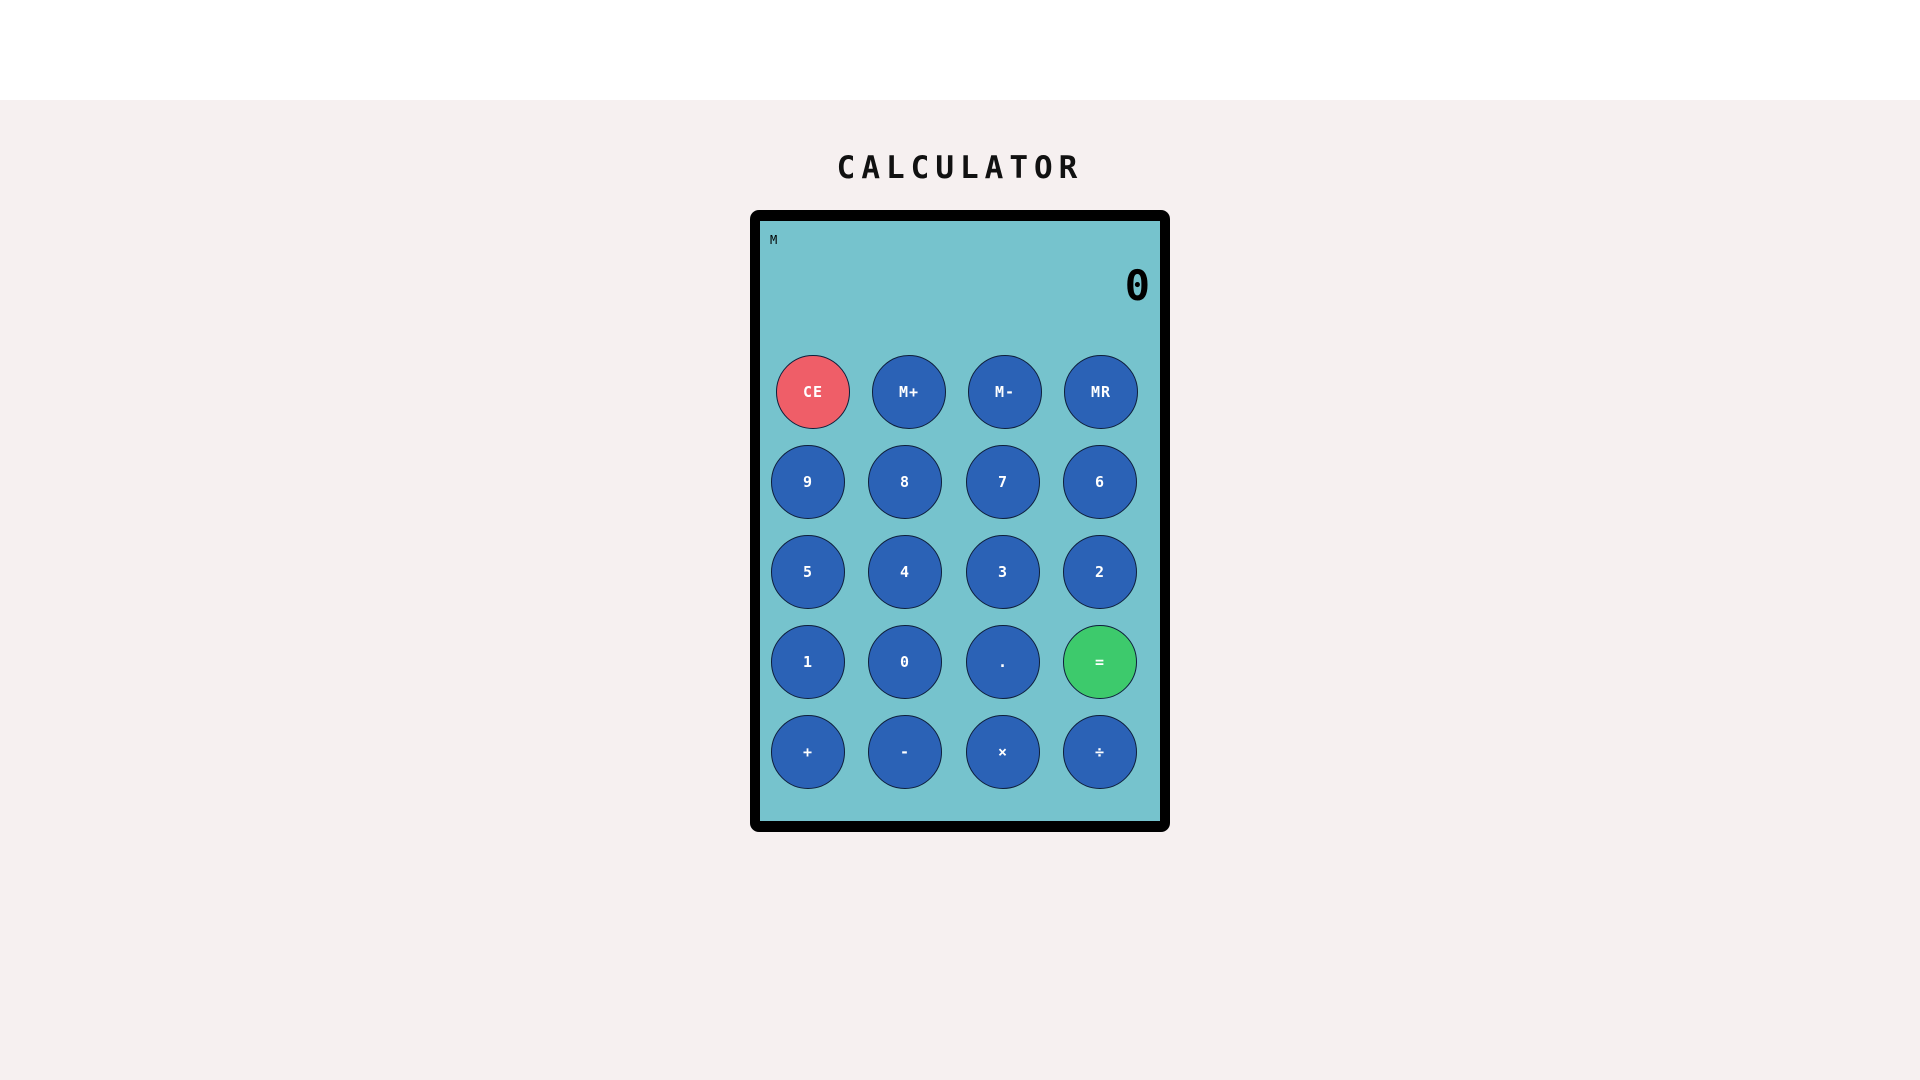 This screenshot has width=1920, height=1080. What do you see at coordinates (960, 50) in the screenshot?
I see `top-bar` at bounding box center [960, 50].